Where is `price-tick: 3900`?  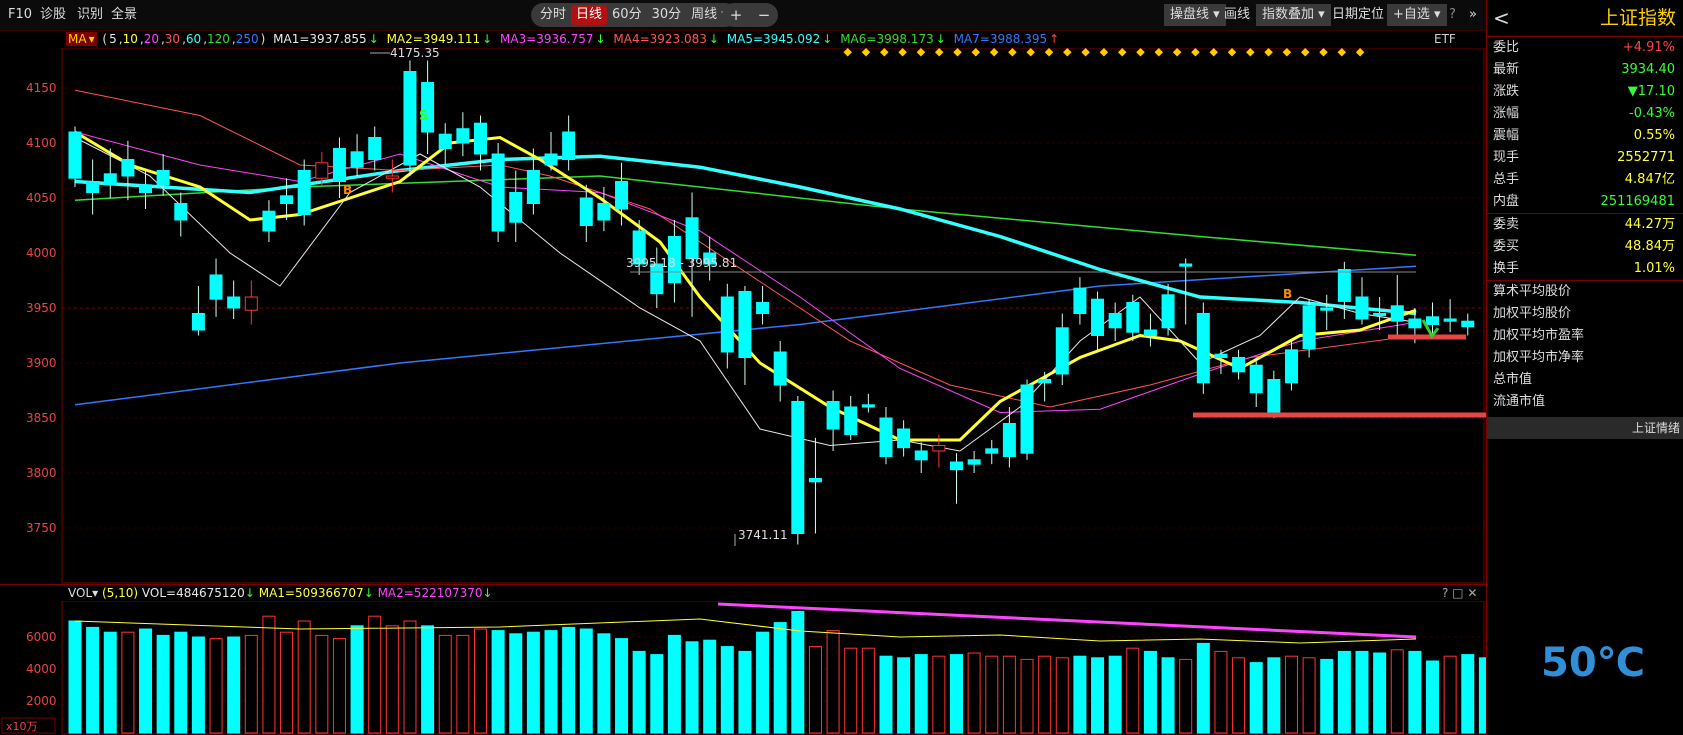
price-tick: 3900 is located at coordinates (41, 363).